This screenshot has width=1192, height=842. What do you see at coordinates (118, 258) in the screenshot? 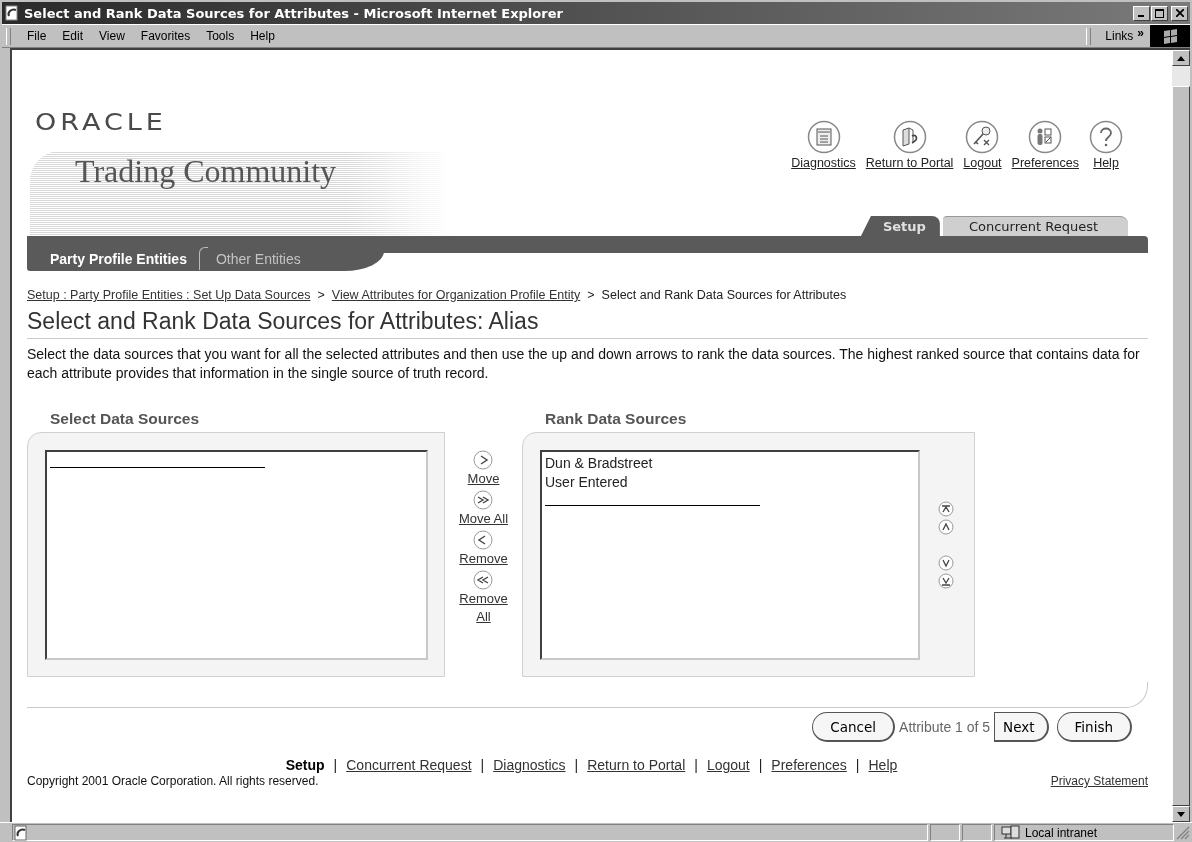
I see `subtab: Party Profile Entities` at bounding box center [118, 258].